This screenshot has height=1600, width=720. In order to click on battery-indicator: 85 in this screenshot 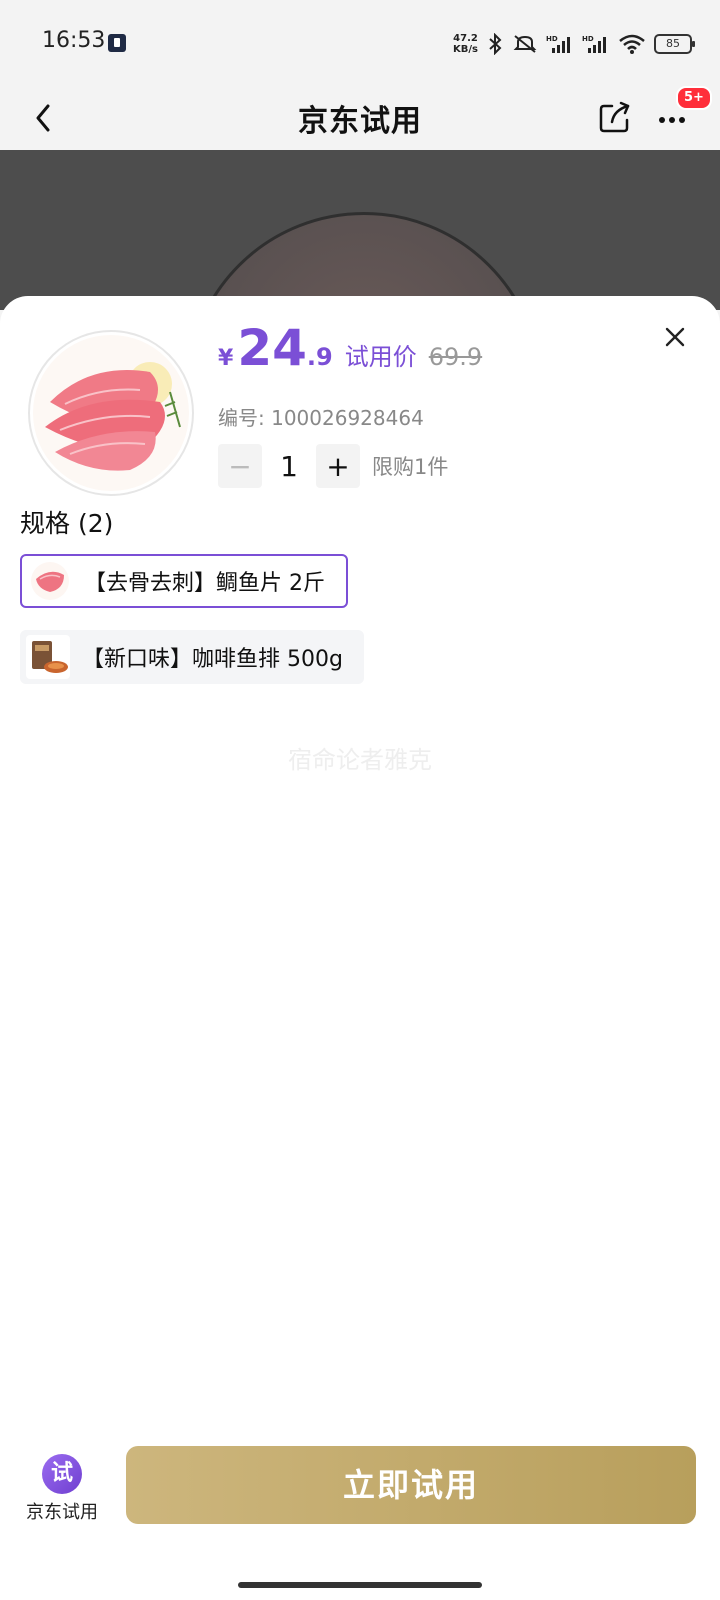, I will do `click(674, 44)`.